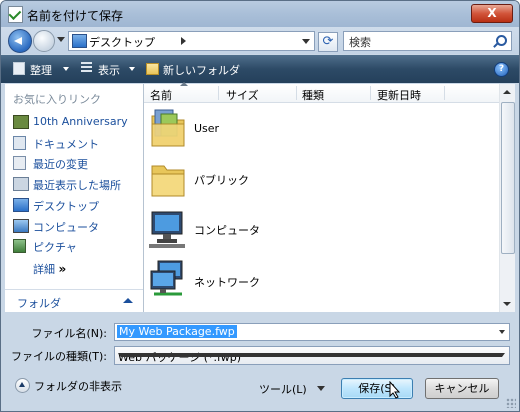  I want to click on new-folder-button: 新しいフォルダ, so click(201, 69).